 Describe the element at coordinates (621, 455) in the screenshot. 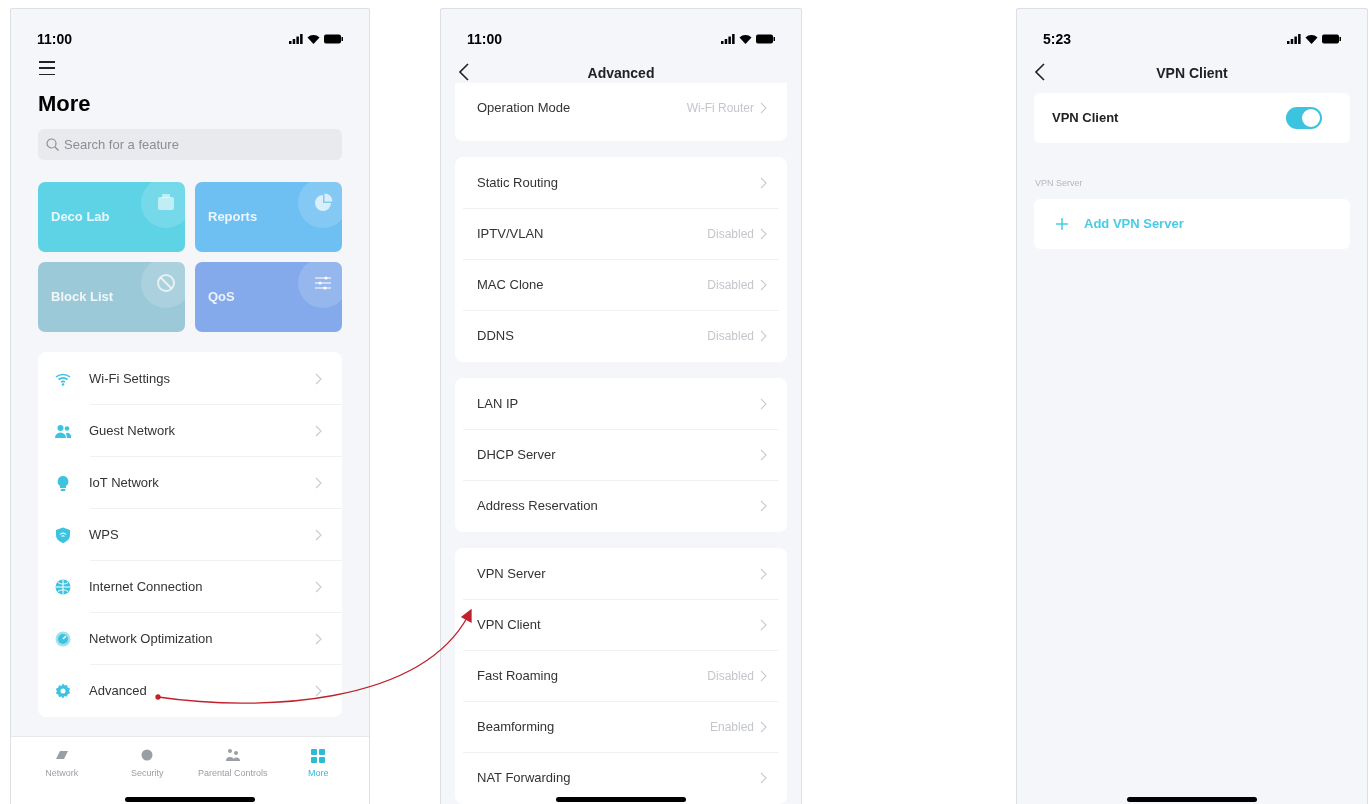

I see `settings-item: DHCP Server` at that location.